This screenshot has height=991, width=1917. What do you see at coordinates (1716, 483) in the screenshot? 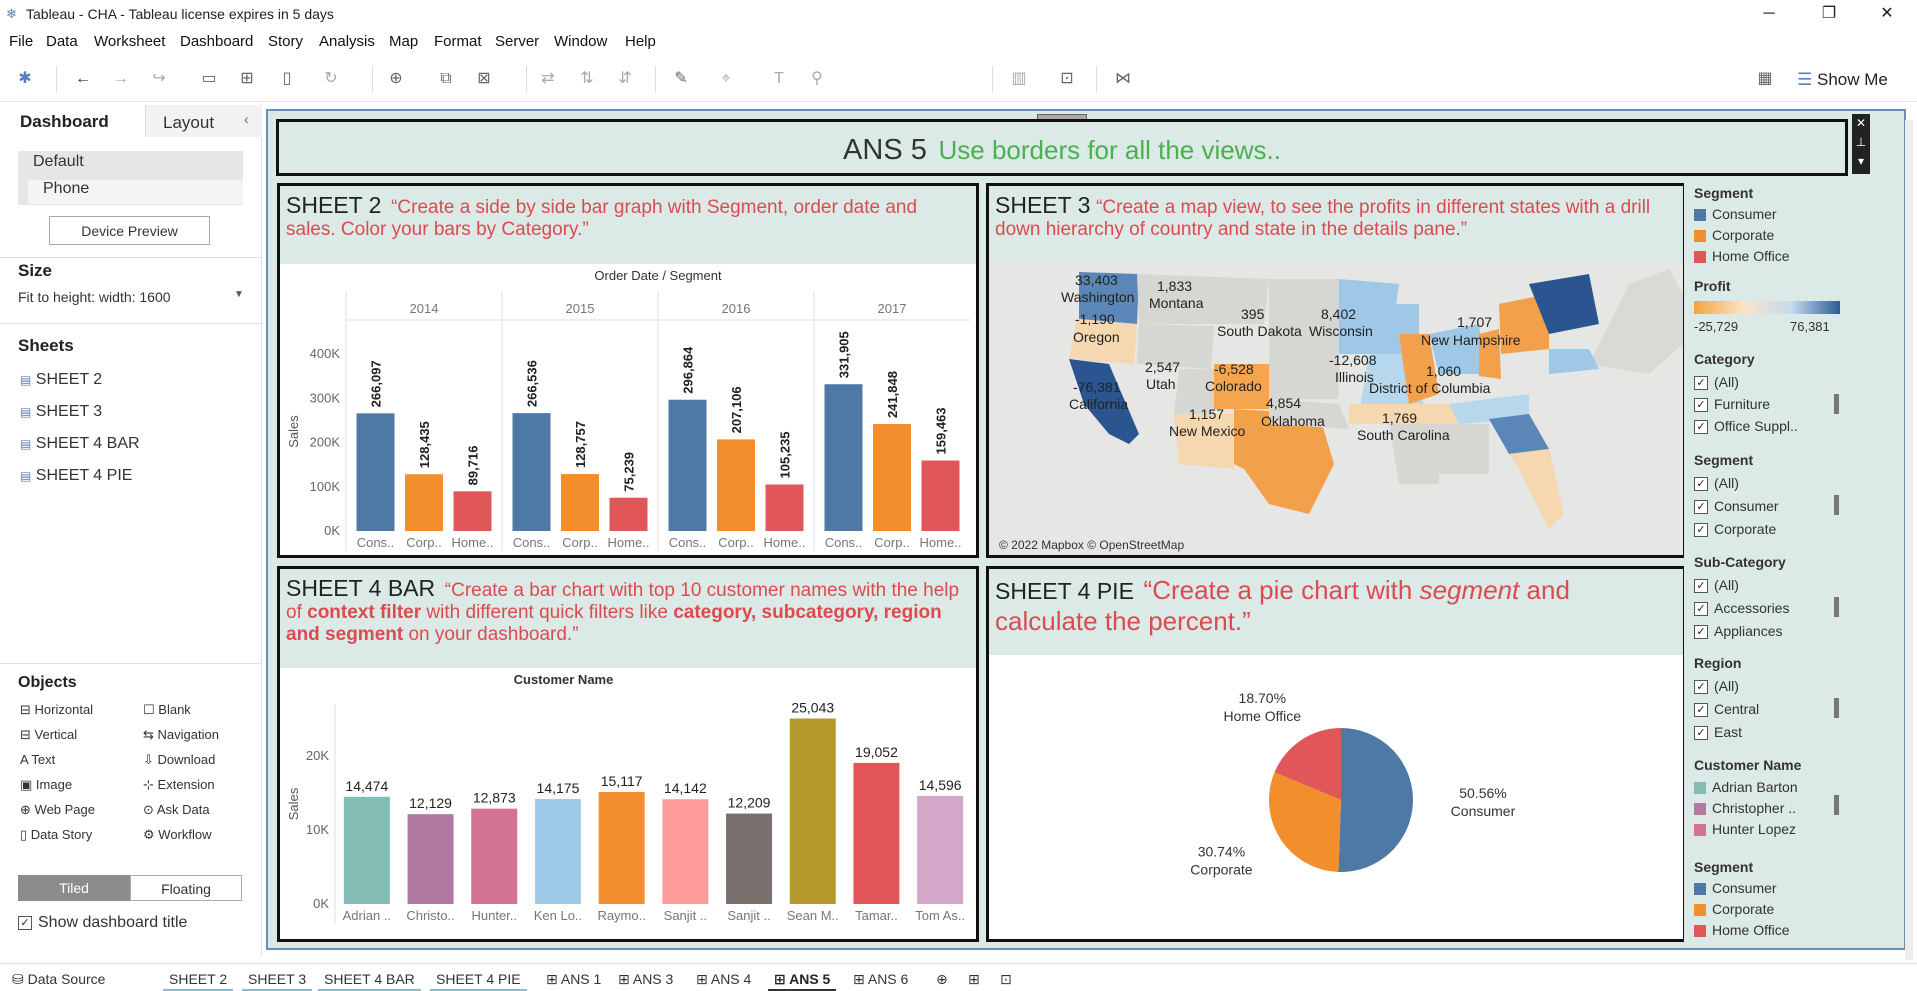
I see `segment-filter-all: ✓ (All)` at bounding box center [1716, 483].